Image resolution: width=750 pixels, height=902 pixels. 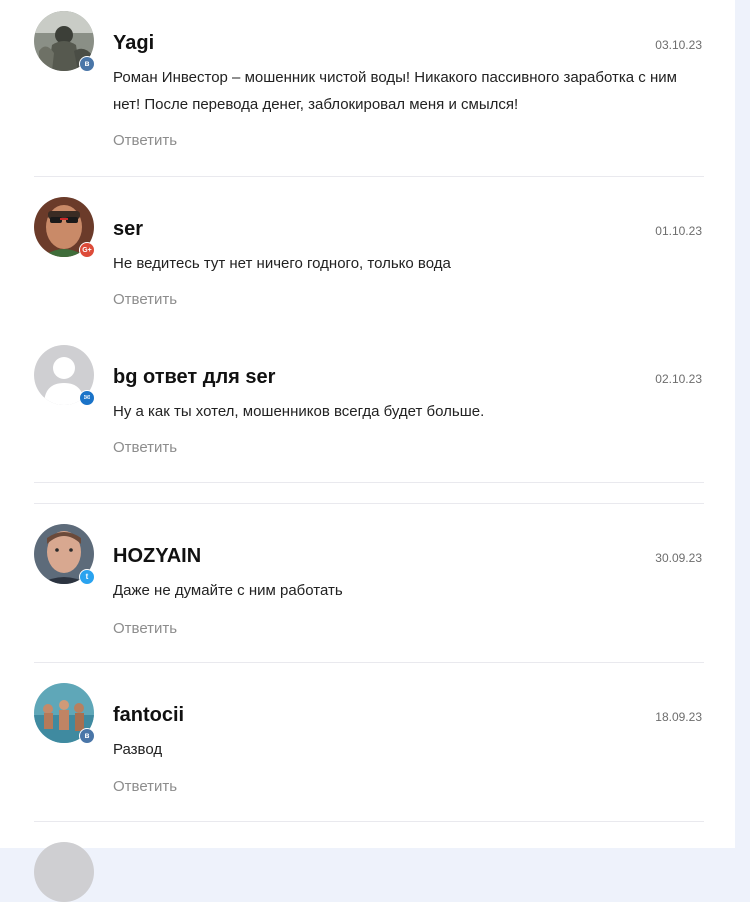 I want to click on comment-date: 01.10.23, so click(x=678, y=231).